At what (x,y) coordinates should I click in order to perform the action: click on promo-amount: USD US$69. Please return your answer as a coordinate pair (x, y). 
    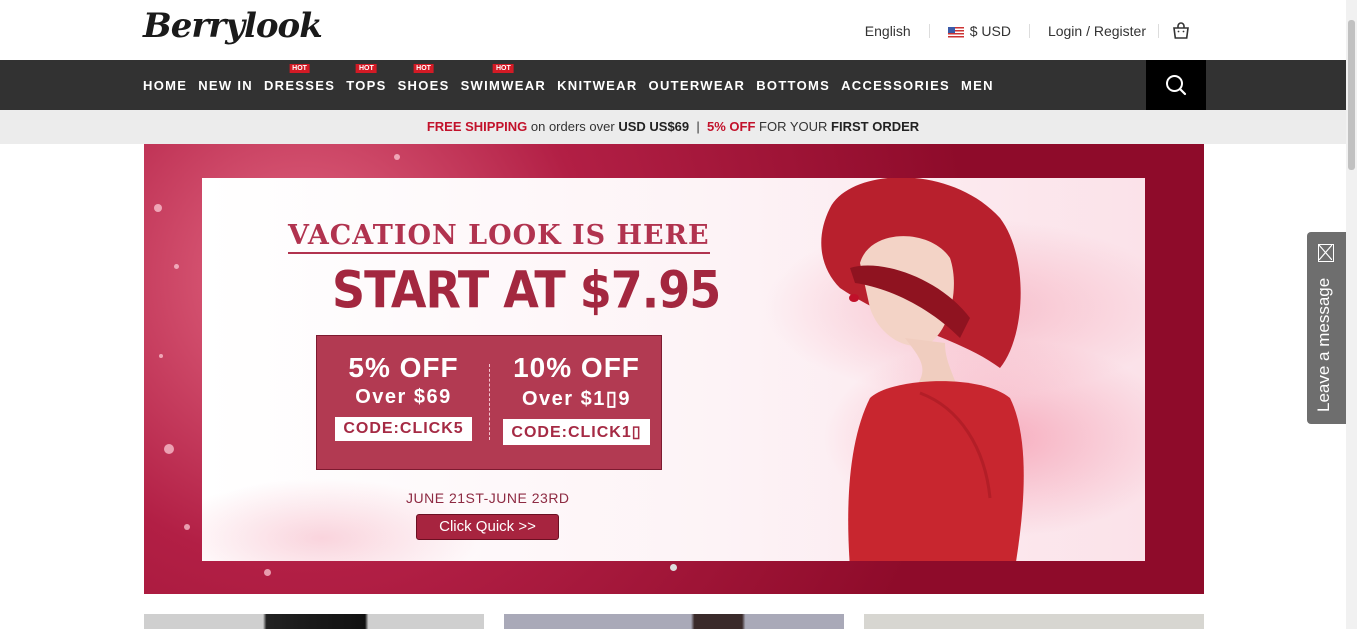
    Looking at the image, I should click on (654, 126).